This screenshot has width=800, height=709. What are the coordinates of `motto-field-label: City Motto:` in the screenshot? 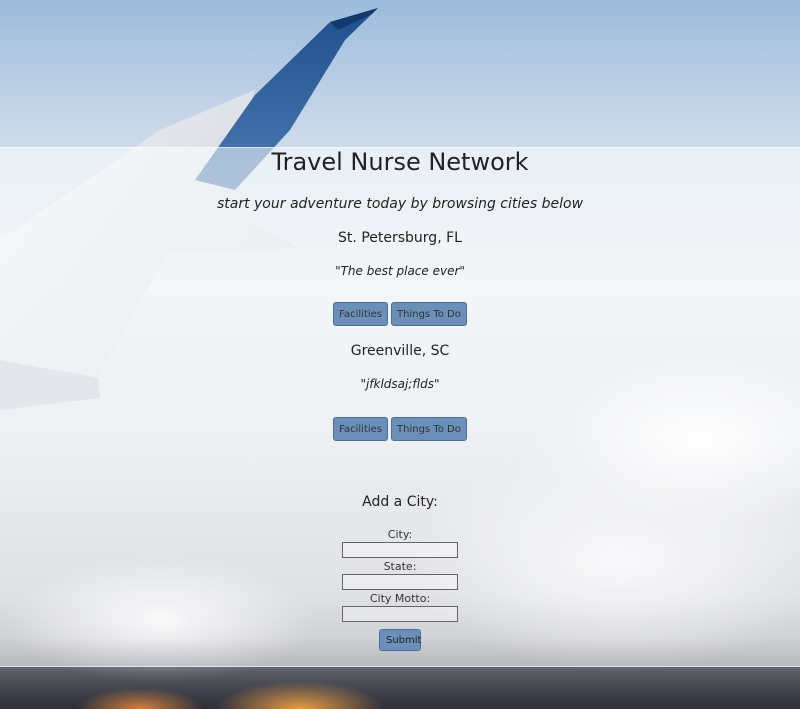 It's located at (400, 598).